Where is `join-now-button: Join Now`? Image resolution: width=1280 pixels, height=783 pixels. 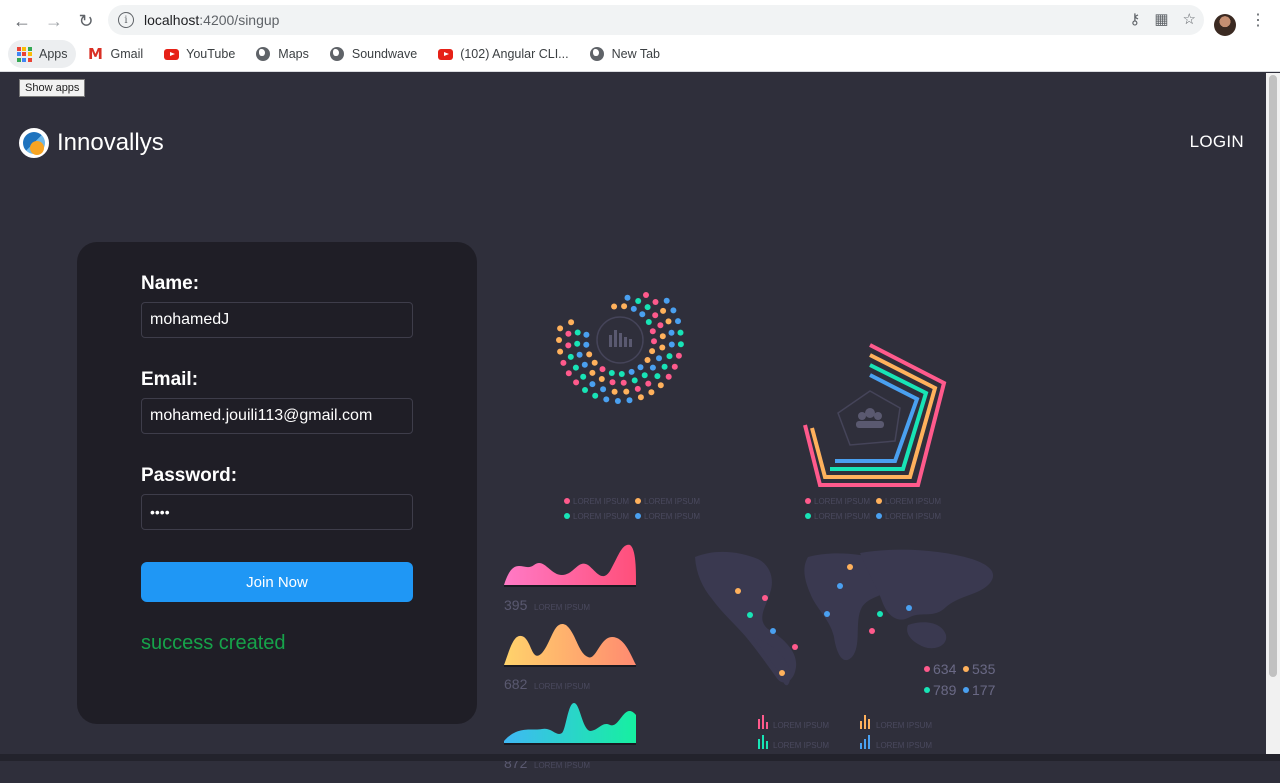 join-now-button: Join Now is located at coordinates (277, 582).